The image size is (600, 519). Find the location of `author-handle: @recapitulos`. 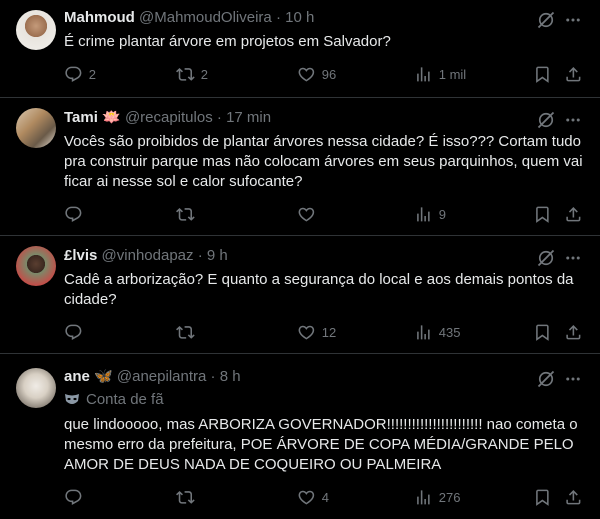

author-handle: @recapitulos is located at coordinates (169, 117).